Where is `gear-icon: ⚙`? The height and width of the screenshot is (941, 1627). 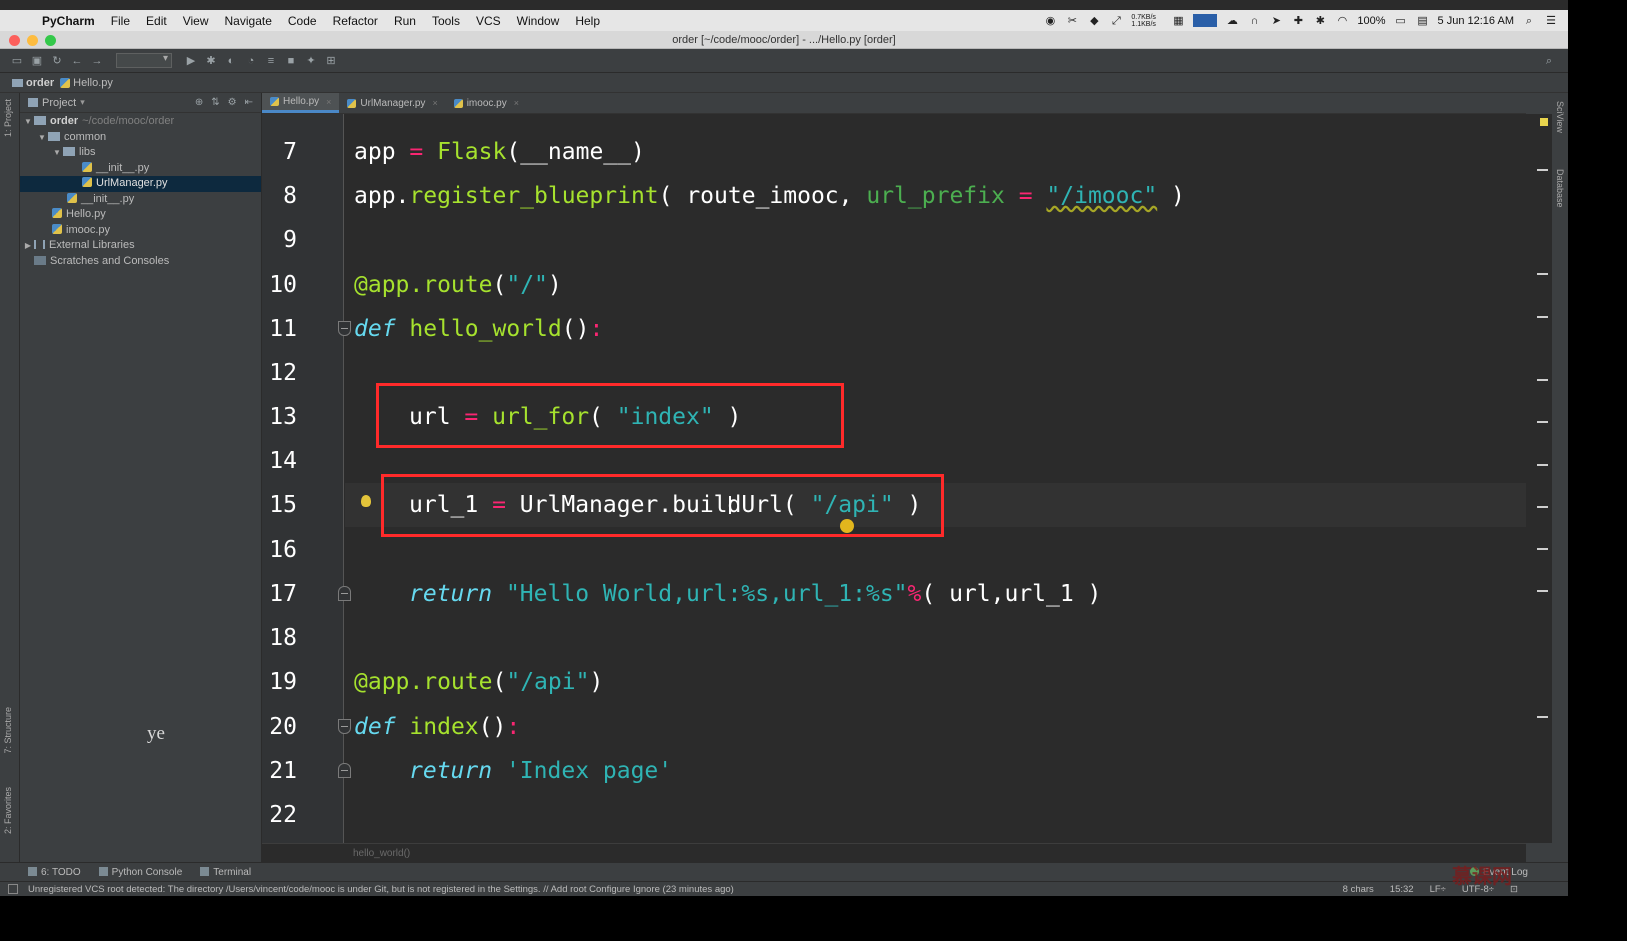
gear-icon: ⚙ is located at coordinates (232, 102).